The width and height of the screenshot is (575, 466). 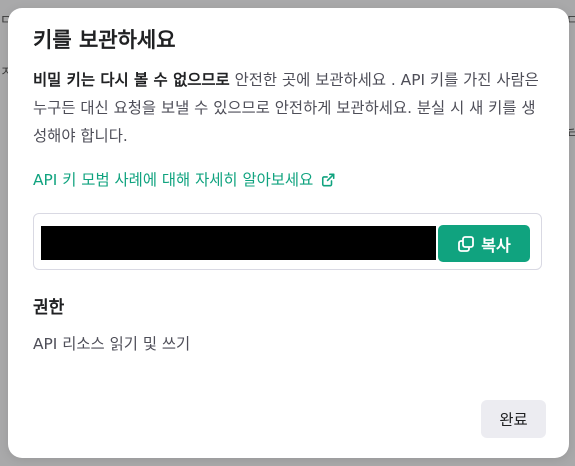 I want to click on secret-key-container: 복사, so click(x=287, y=241).